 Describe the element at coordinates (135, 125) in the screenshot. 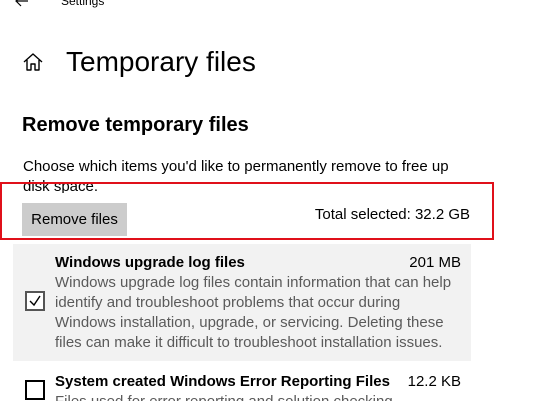

I see `section-title: Remove temporary files` at that location.